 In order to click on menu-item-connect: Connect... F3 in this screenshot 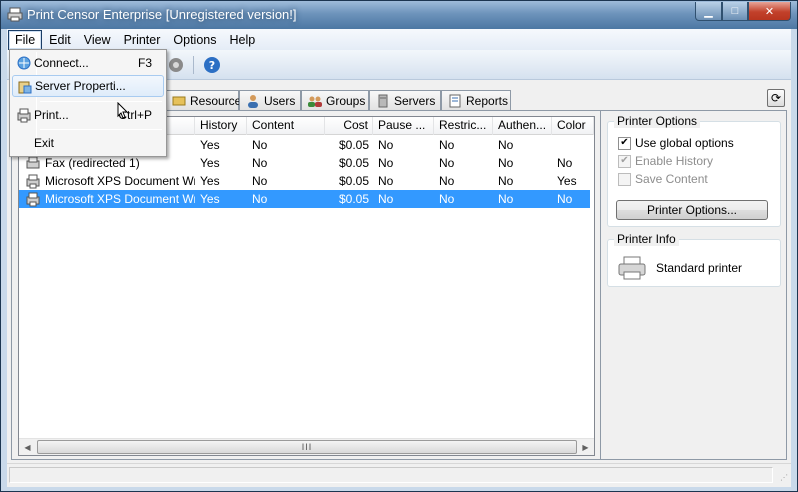, I will do `click(88, 63)`.